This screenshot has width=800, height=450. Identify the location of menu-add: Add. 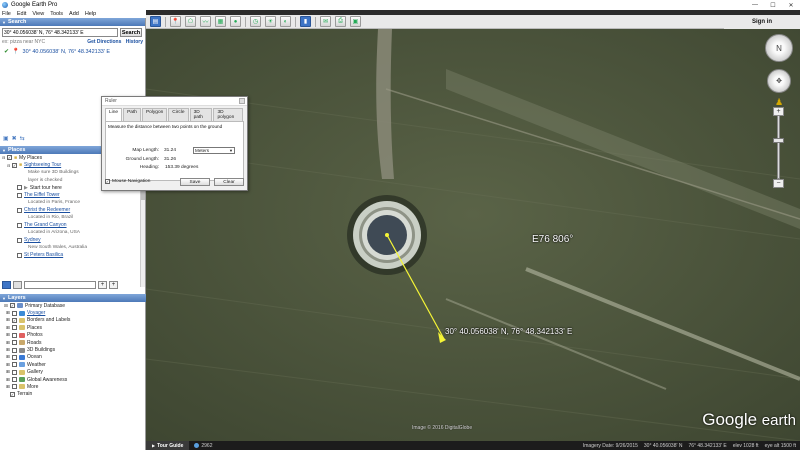
(74, 14).